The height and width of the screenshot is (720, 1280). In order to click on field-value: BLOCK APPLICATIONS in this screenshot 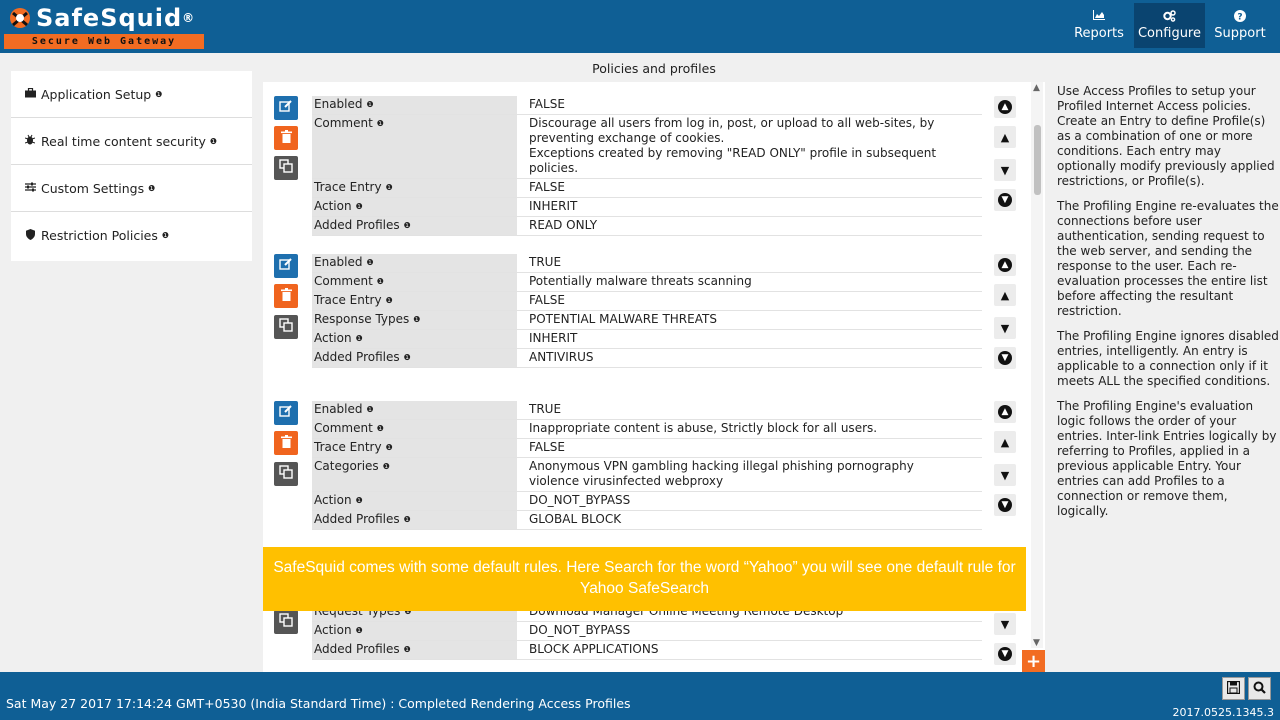, I will do `click(749, 650)`.